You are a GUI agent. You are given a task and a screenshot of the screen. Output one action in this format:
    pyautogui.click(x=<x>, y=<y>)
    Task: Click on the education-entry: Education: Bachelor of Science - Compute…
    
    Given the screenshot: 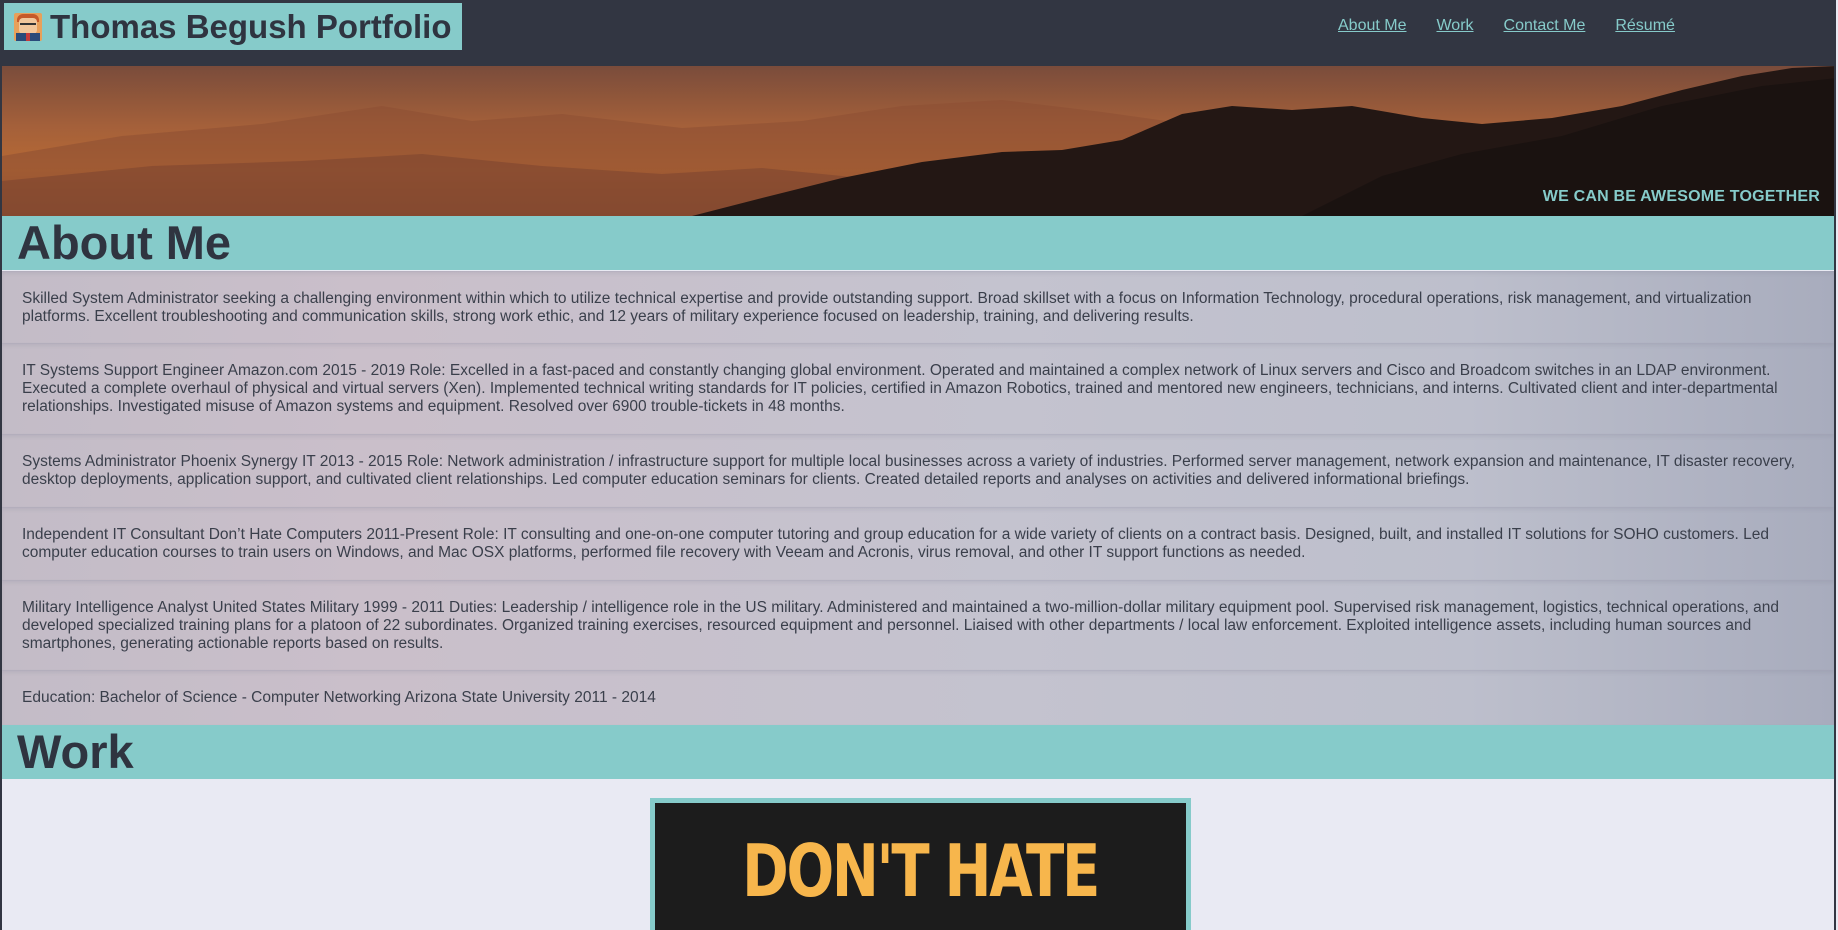 What is the action you would take?
    pyautogui.click(x=918, y=697)
    